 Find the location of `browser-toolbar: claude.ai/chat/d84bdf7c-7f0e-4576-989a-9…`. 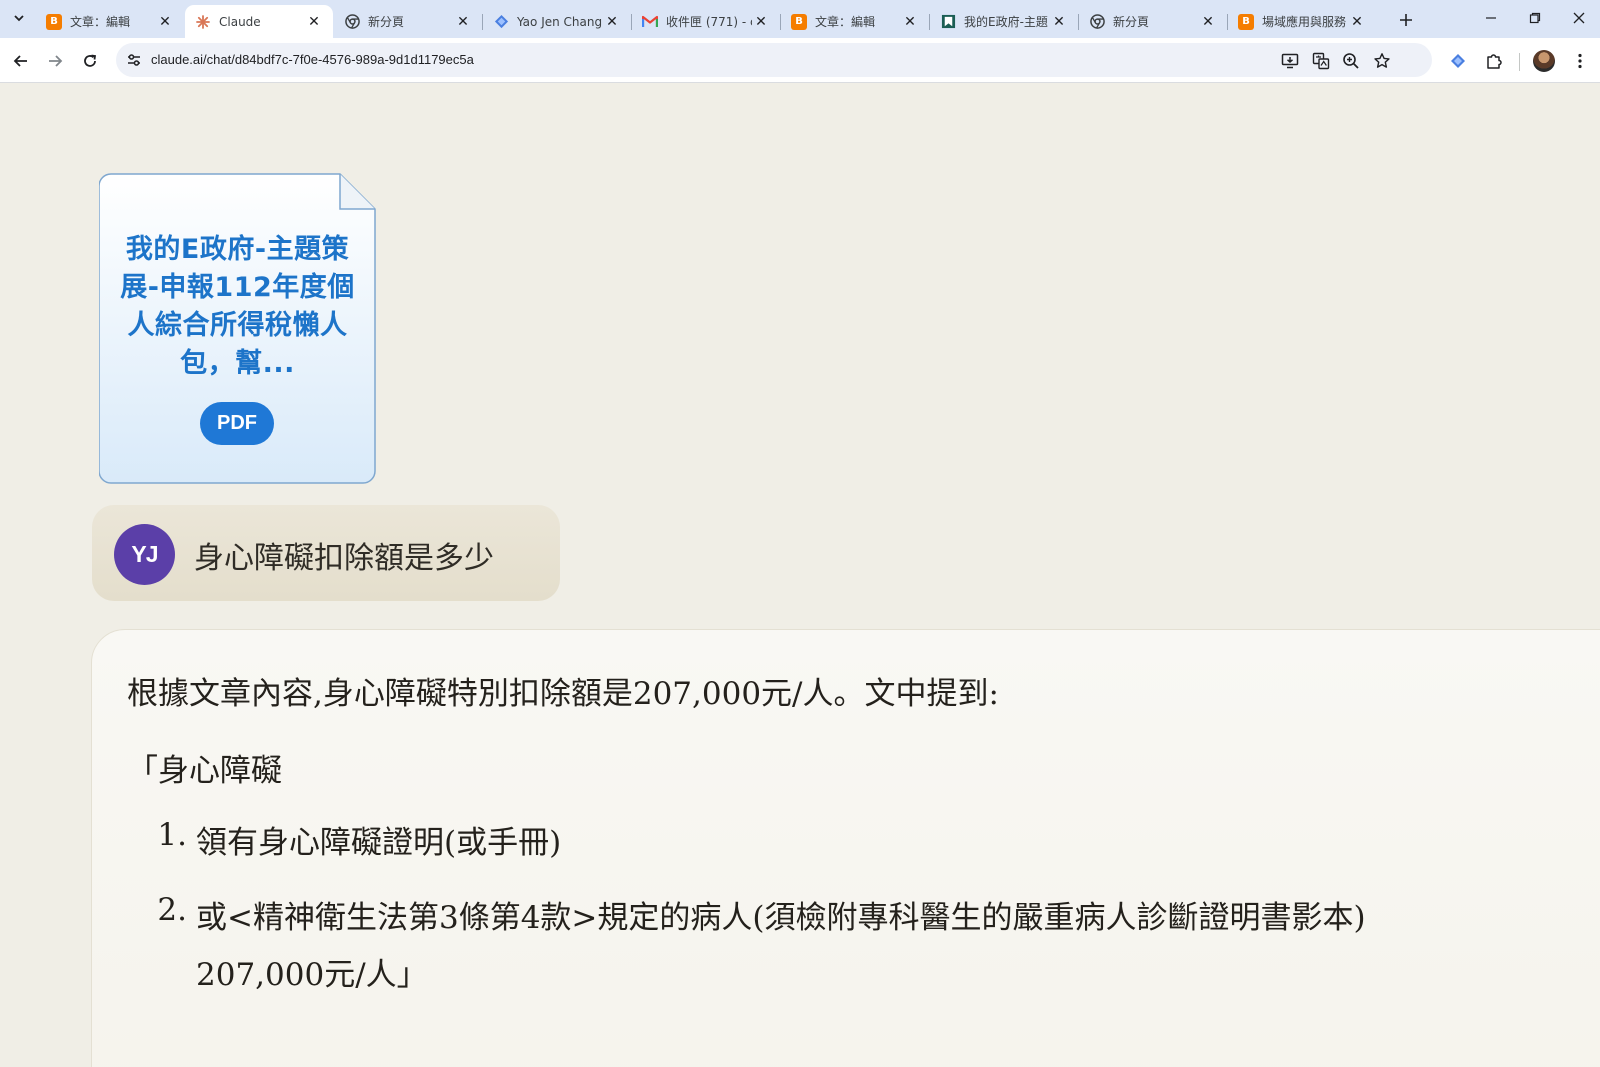

browser-toolbar: claude.ai/chat/d84bdf7c-7f0e-4576-989a-9… is located at coordinates (800, 60).